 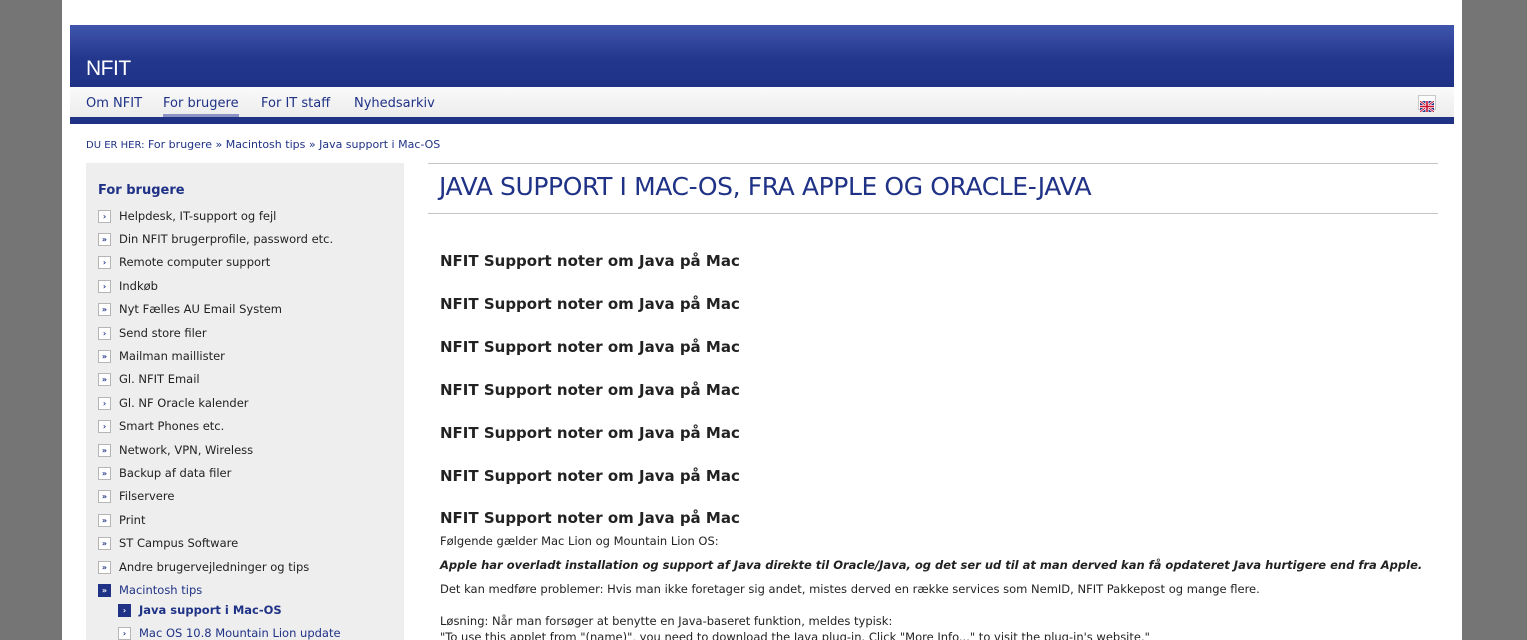 I want to click on sidebar-item-label: Andre brugervejledninger og tips, so click(x=214, y=567).